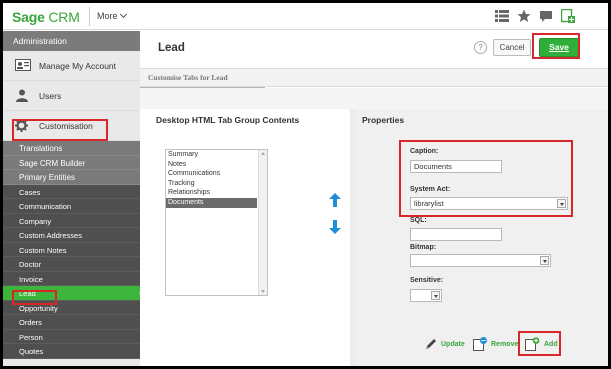 The width and height of the screenshot is (611, 369). Describe the element at coordinates (78, 65) in the screenshot. I see `sidebar-item-label: Manage My Account` at that location.